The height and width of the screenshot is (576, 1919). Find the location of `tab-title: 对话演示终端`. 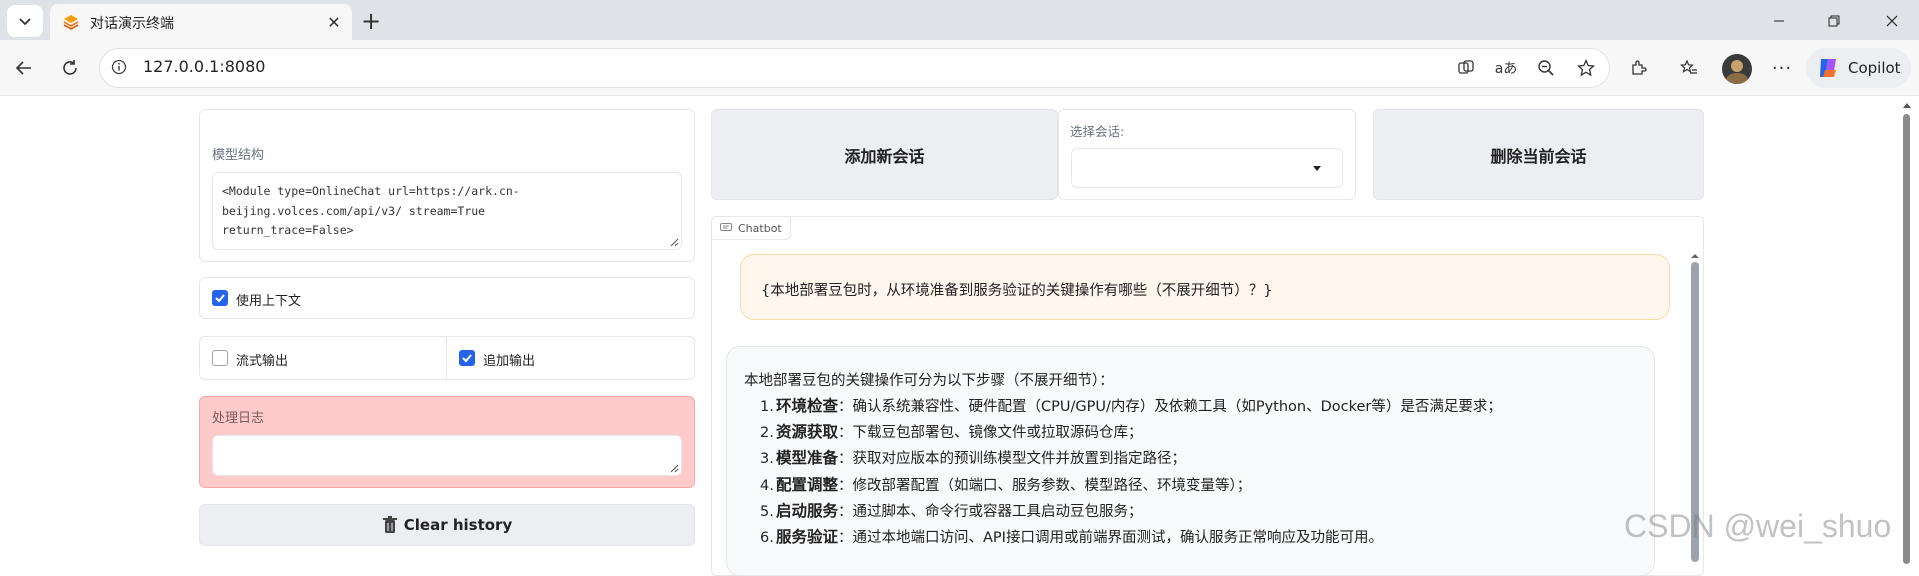

tab-title: 对话演示终端 is located at coordinates (132, 24).